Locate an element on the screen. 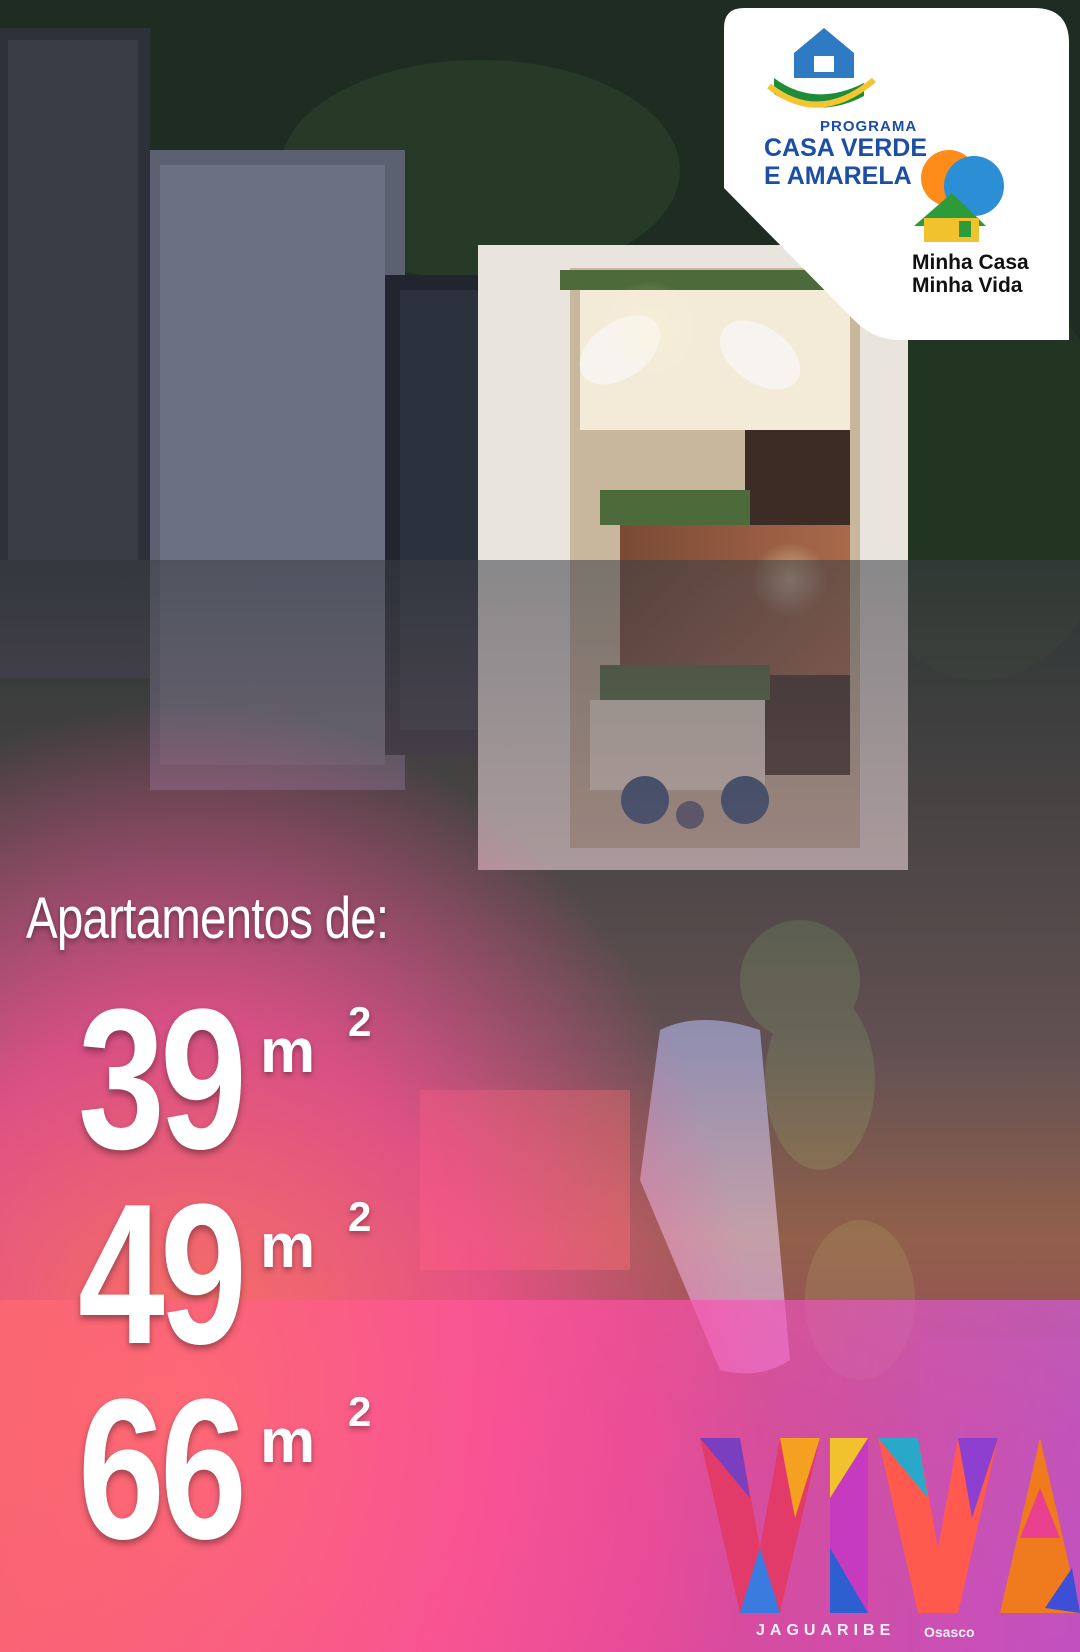 The image size is (1080, 1652). size-value: 66 is located at coordinates (162, 1469).